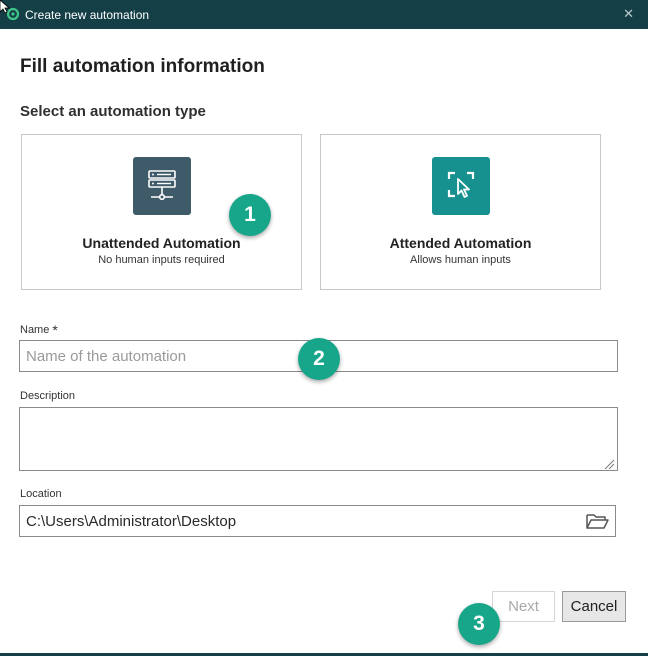 This screenshot has height=656, width=648. I want to click on server-icon, so click(162, 185).